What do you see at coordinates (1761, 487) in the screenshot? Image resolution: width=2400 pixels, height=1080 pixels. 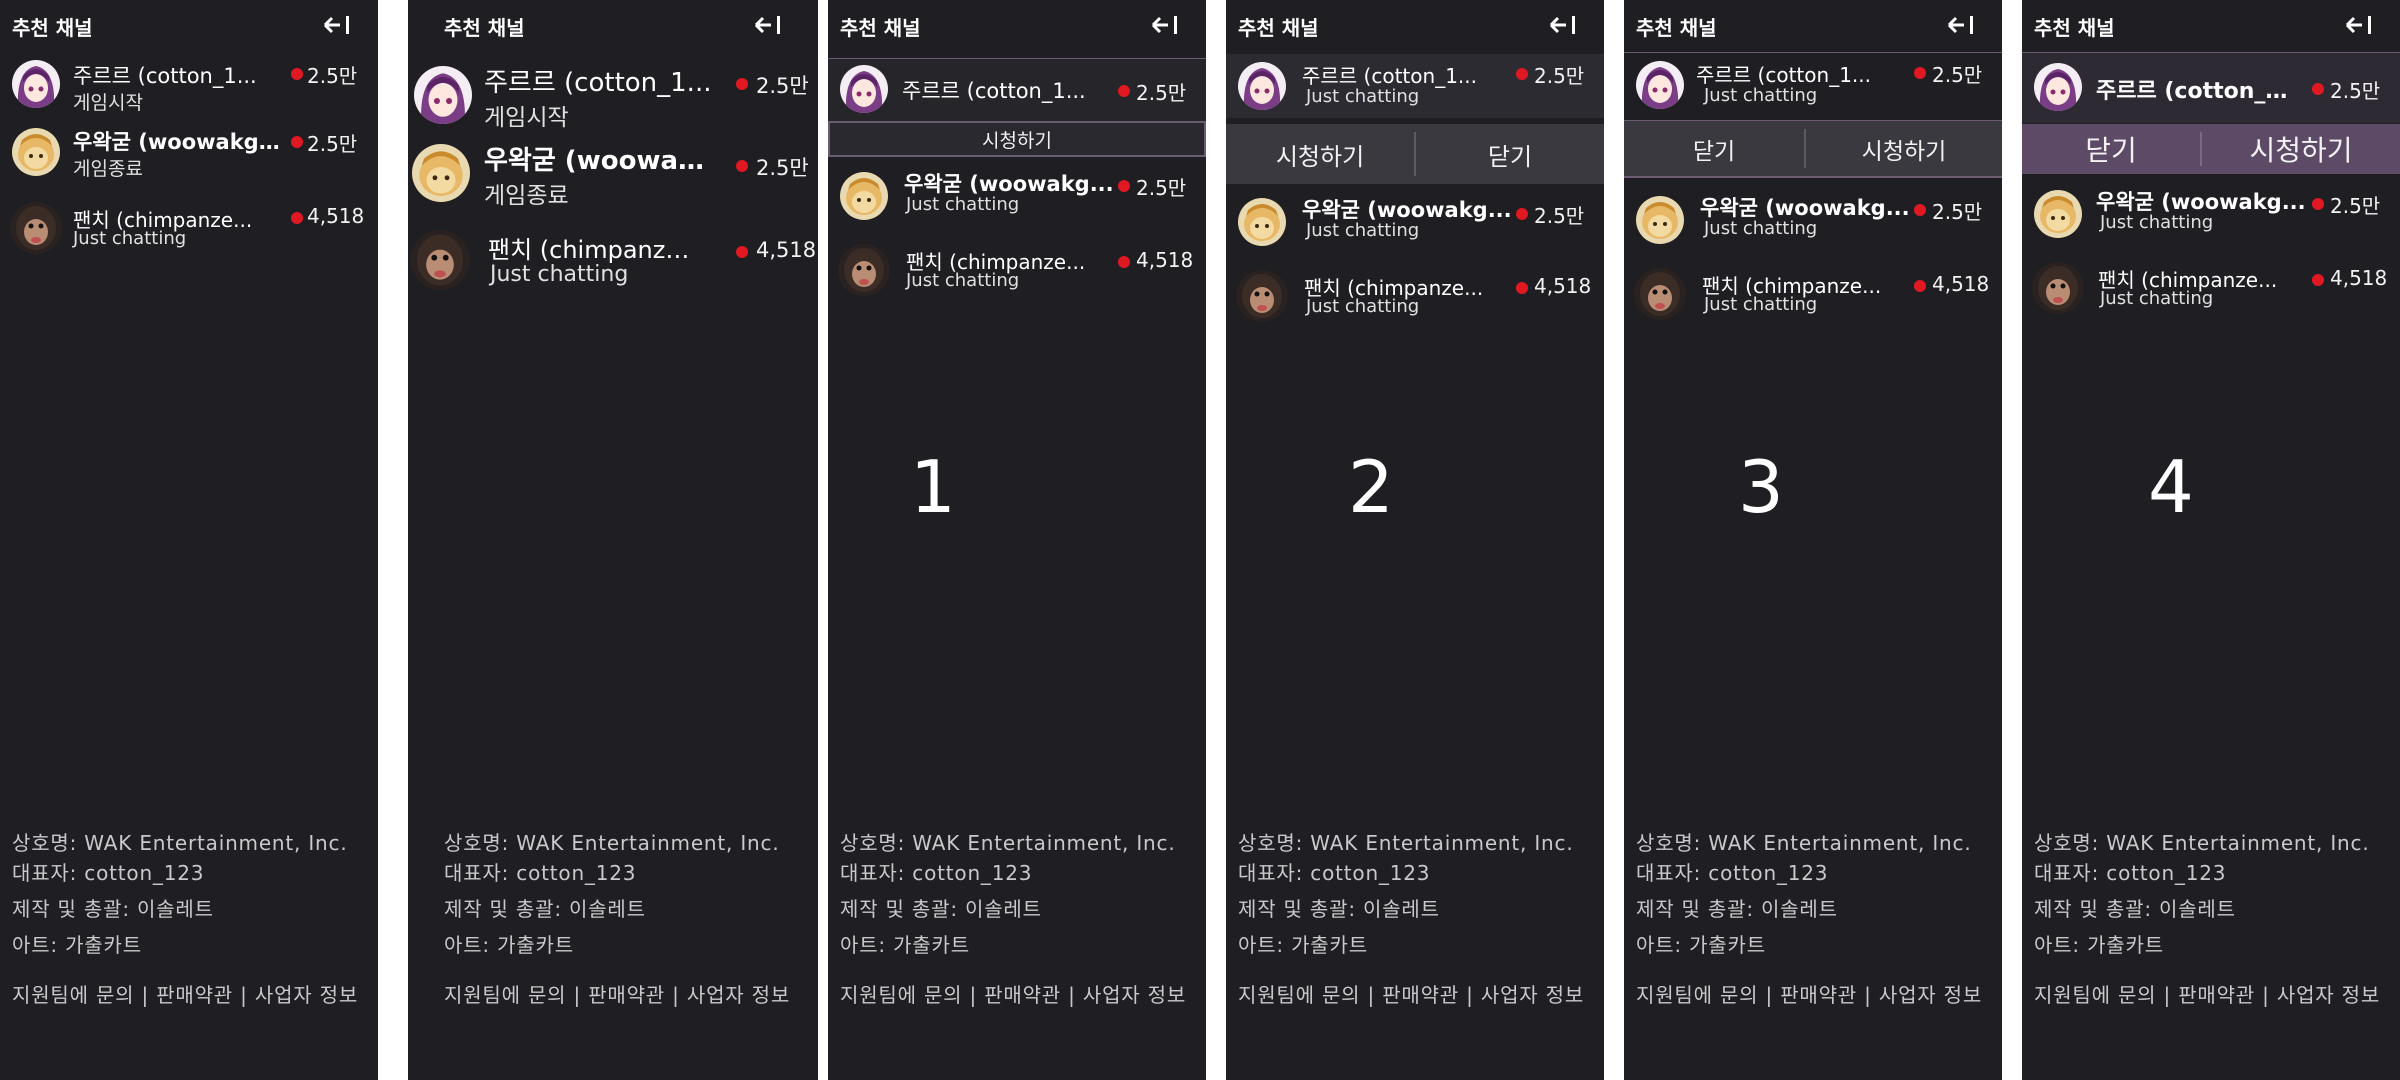 I see `variant-label: 3` at bounding box center [1761, 487].